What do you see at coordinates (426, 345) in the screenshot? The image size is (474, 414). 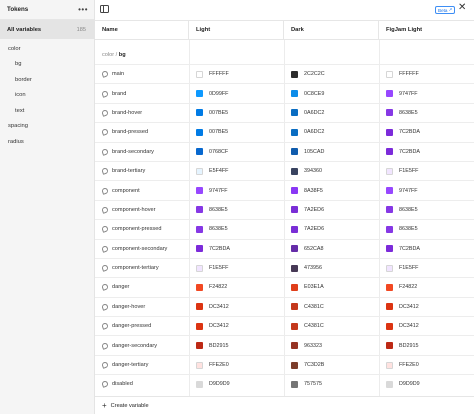 I see `value-cell-figjam: BD2915` at bounding box center [426, 345].